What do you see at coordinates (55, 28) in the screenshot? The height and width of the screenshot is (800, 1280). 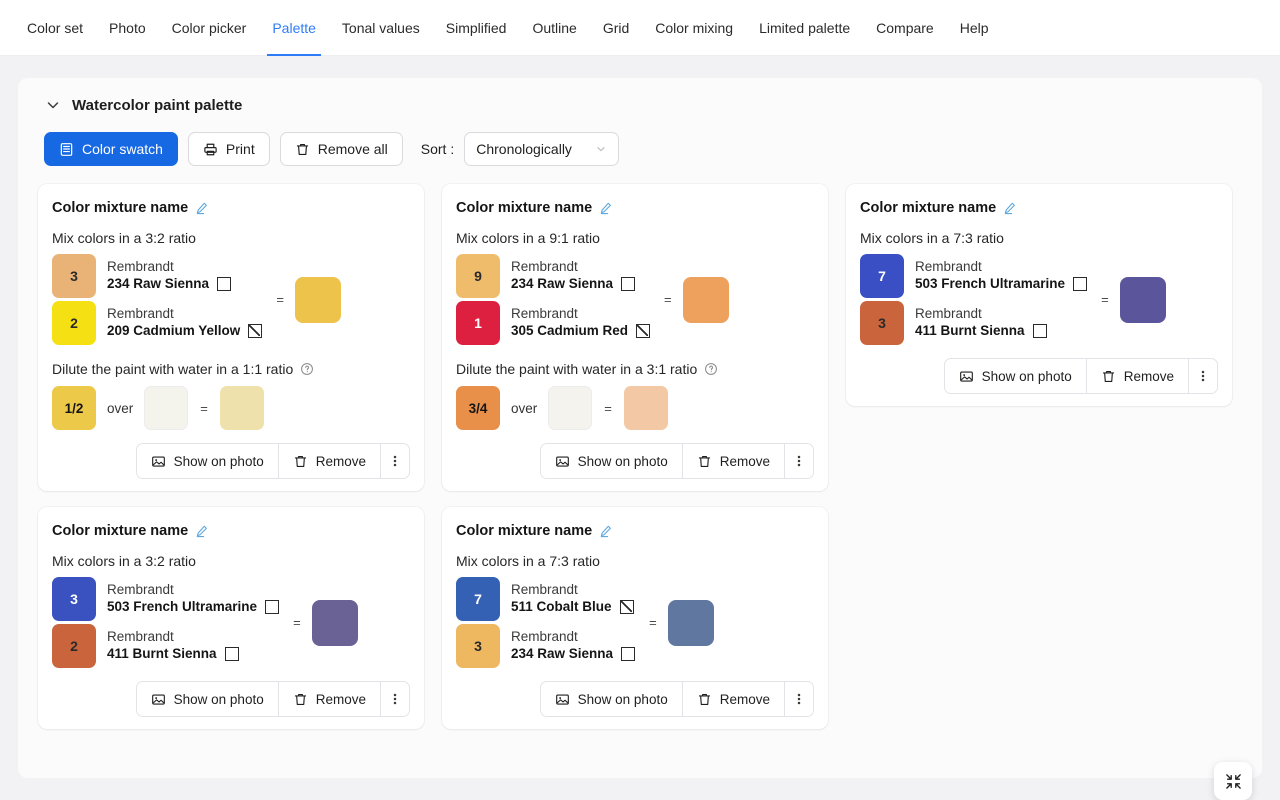 I see `nav-tab-color-set: Color set` at bounding box center [55, 28].